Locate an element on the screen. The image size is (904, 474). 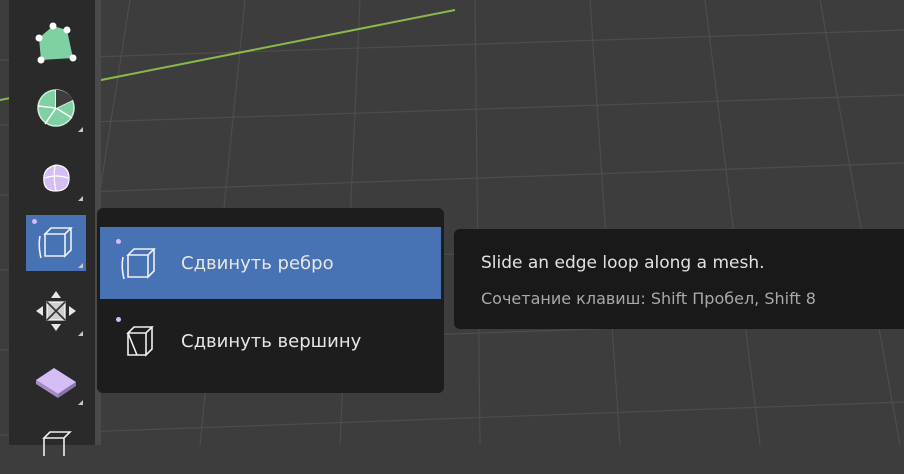
tool-flyout-menu: Сдвинуть ребро Сдвинуть вершину is located at coordinates (270, 300).